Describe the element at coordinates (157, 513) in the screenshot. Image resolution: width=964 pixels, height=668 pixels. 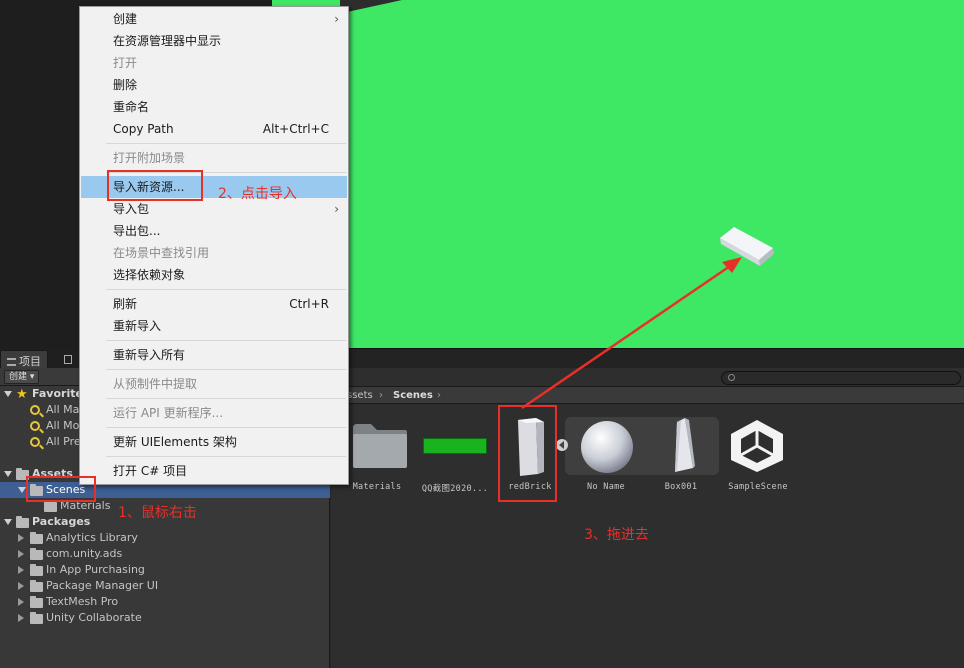
I see `annotation-step1: 1、鼠标右击` at that location.